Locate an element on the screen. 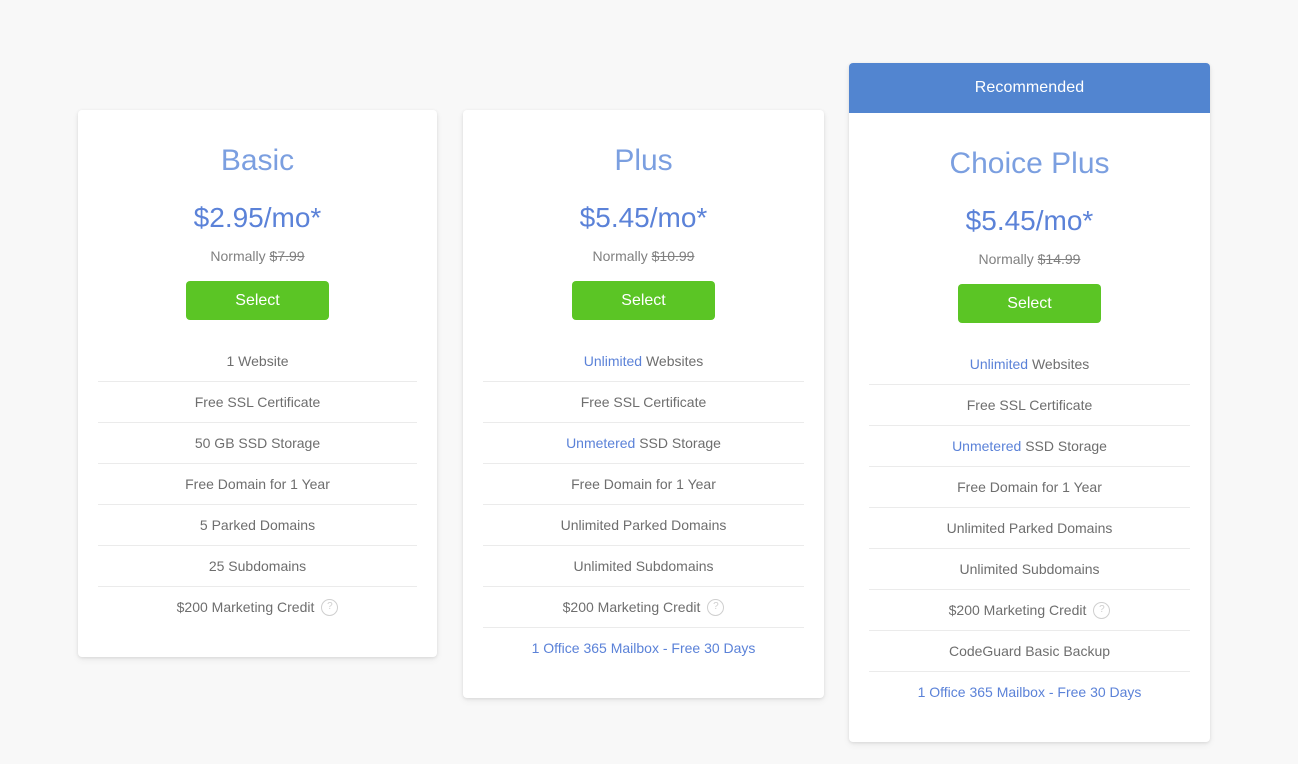 The height and width of the screenshot is (764, 1298). normally-struck-price: $7.99 is located at coordinates (287, 256).